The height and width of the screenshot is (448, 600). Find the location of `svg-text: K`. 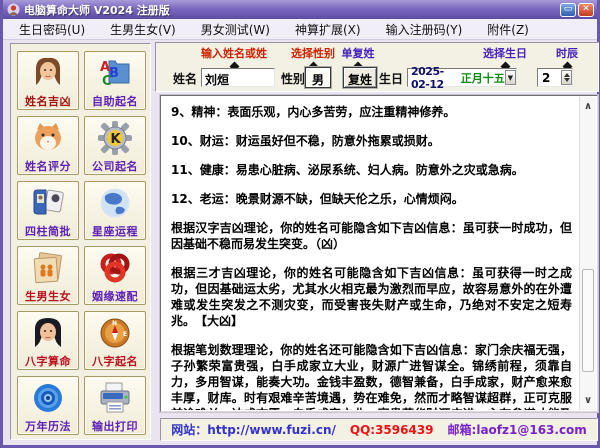

svg-text: K is located at coordinates (116, 139).